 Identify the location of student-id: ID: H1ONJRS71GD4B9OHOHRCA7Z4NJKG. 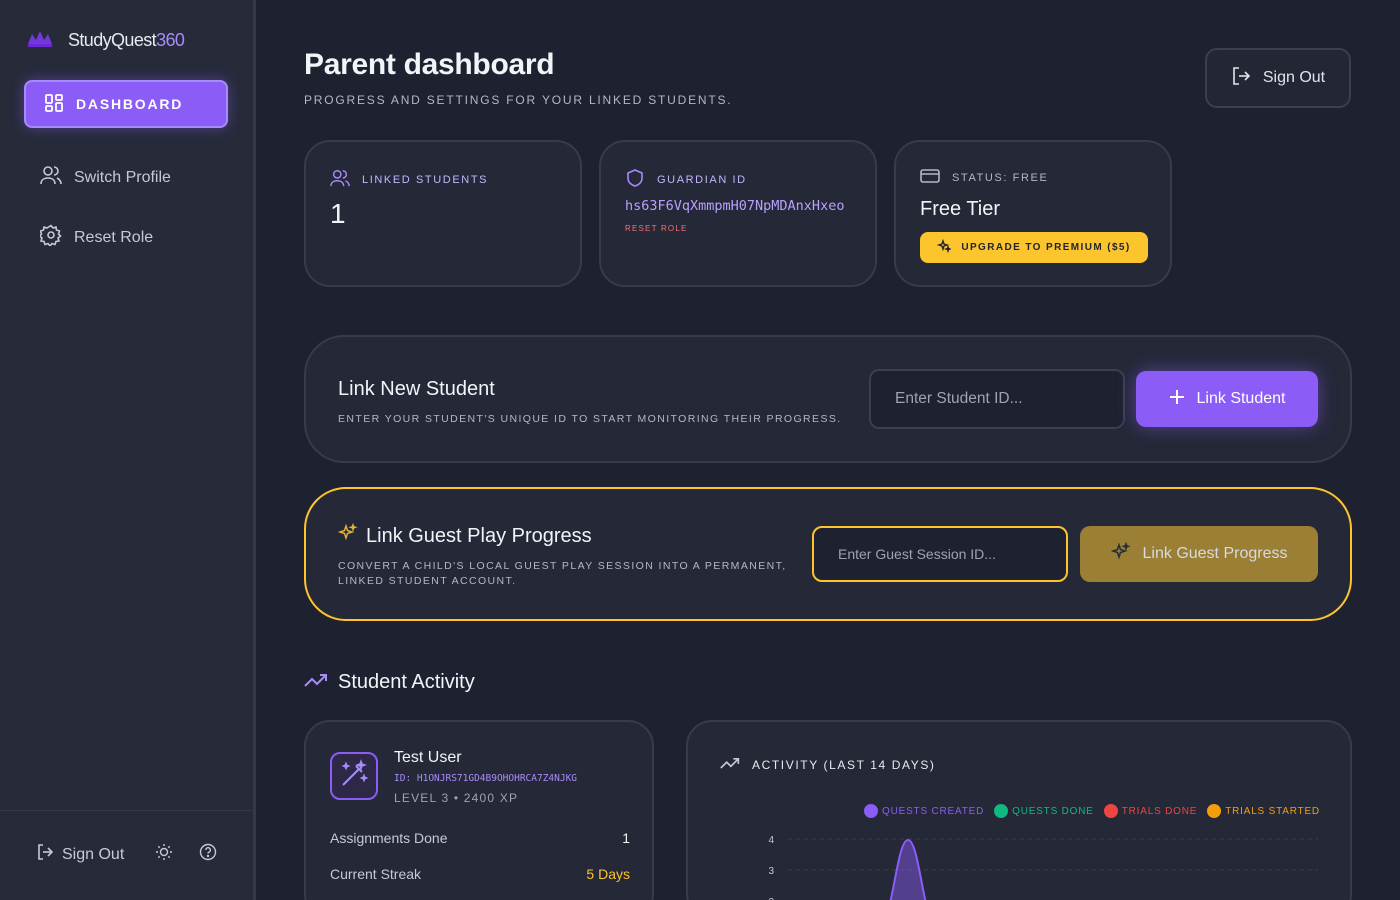
(486, 778).